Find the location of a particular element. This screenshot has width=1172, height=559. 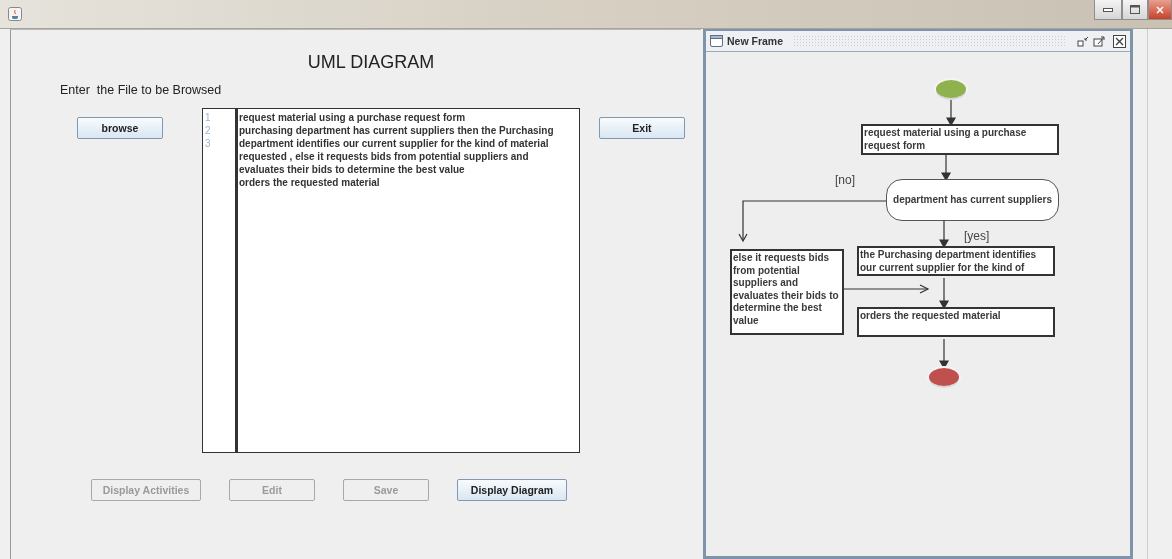

text-line: department identifies our current supplier for the kind of material is located at coordinates (394, 143).